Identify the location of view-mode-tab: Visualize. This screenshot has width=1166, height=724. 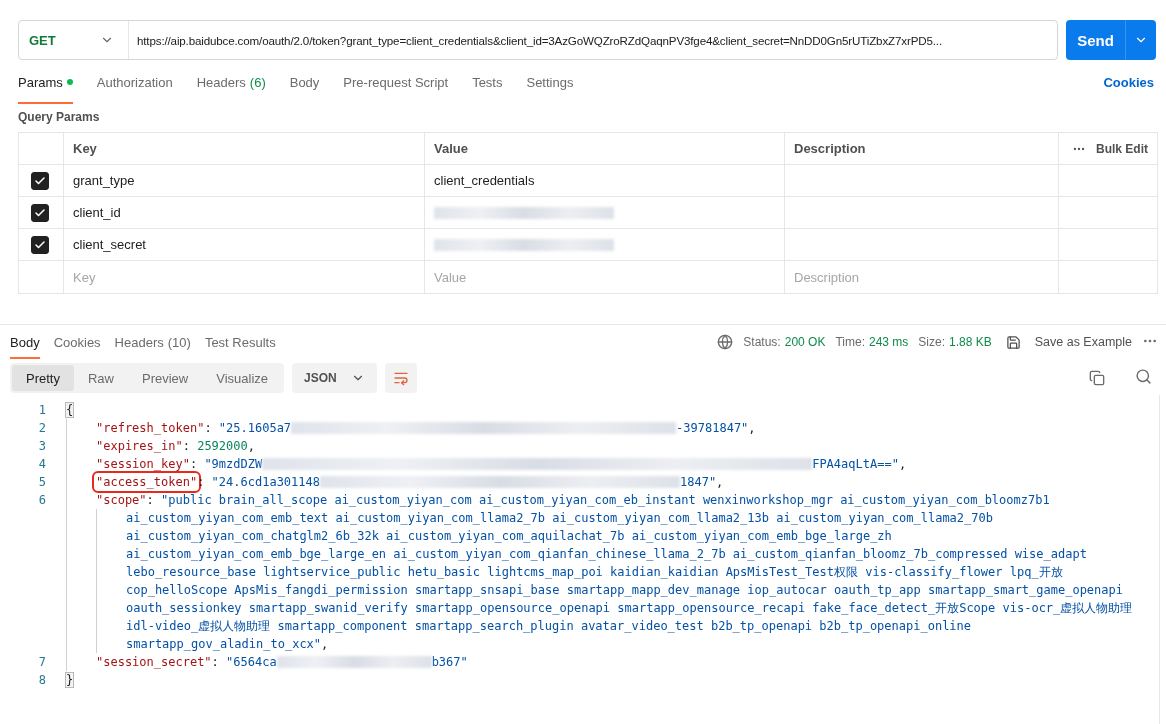
(242, 378).